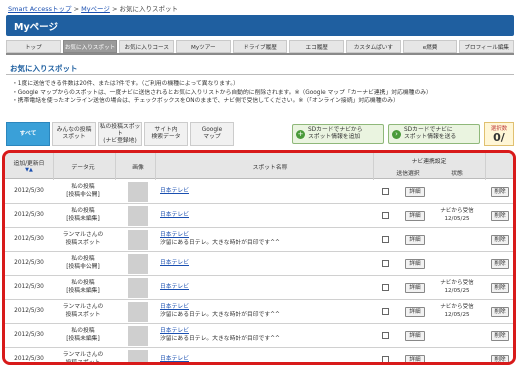 The image size is (520, 381). What do you see at coordinates (120, 134) in the screenshot?
I see `filter-my-posts: 私の投稿スポット (ナビ登録地)` at bounding box center [120, 134].